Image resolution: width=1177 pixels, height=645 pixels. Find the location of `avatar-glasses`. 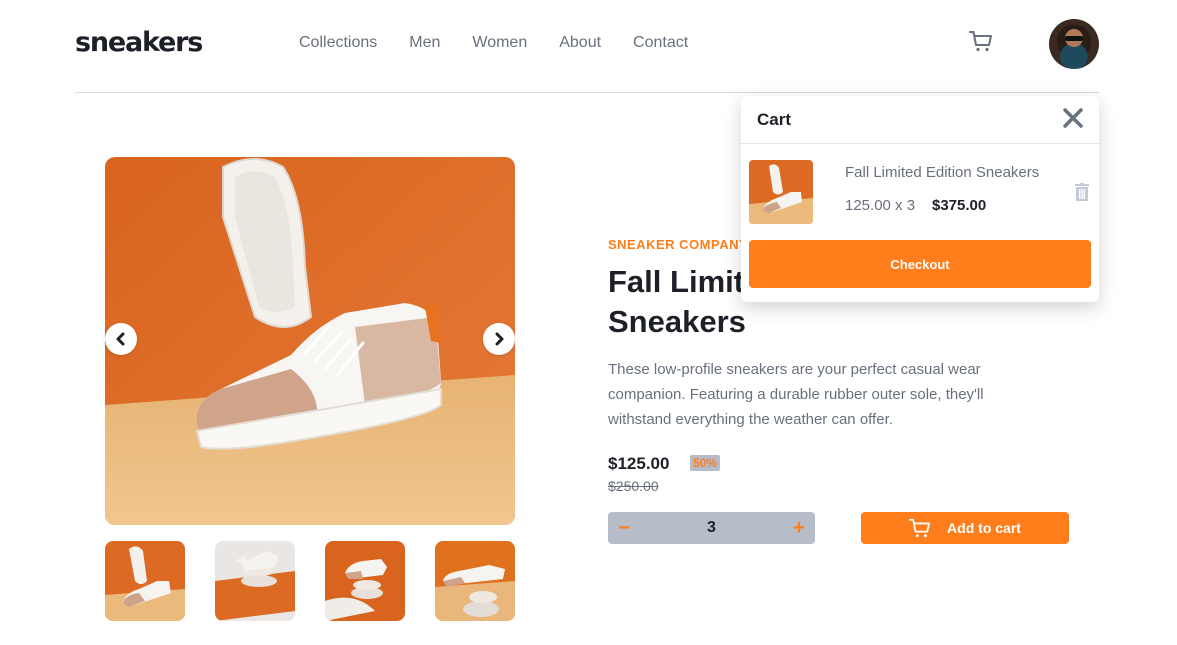

avatar-glasses is located at coordinates (1074, 38).